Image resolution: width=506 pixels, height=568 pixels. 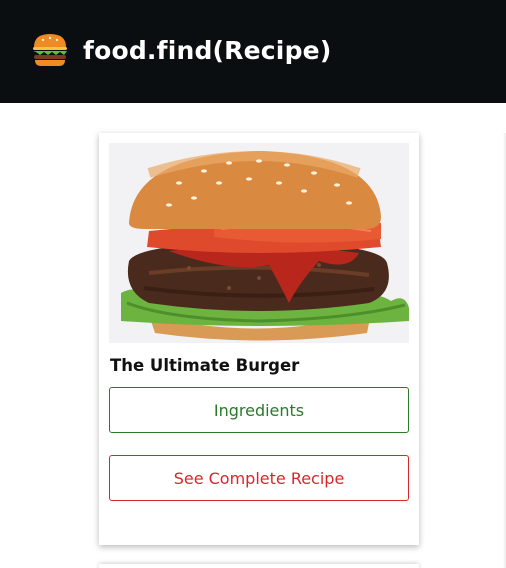 I want to click on see-complete-recipe-button: See Complete Recipe, so click(x=259, y=478).